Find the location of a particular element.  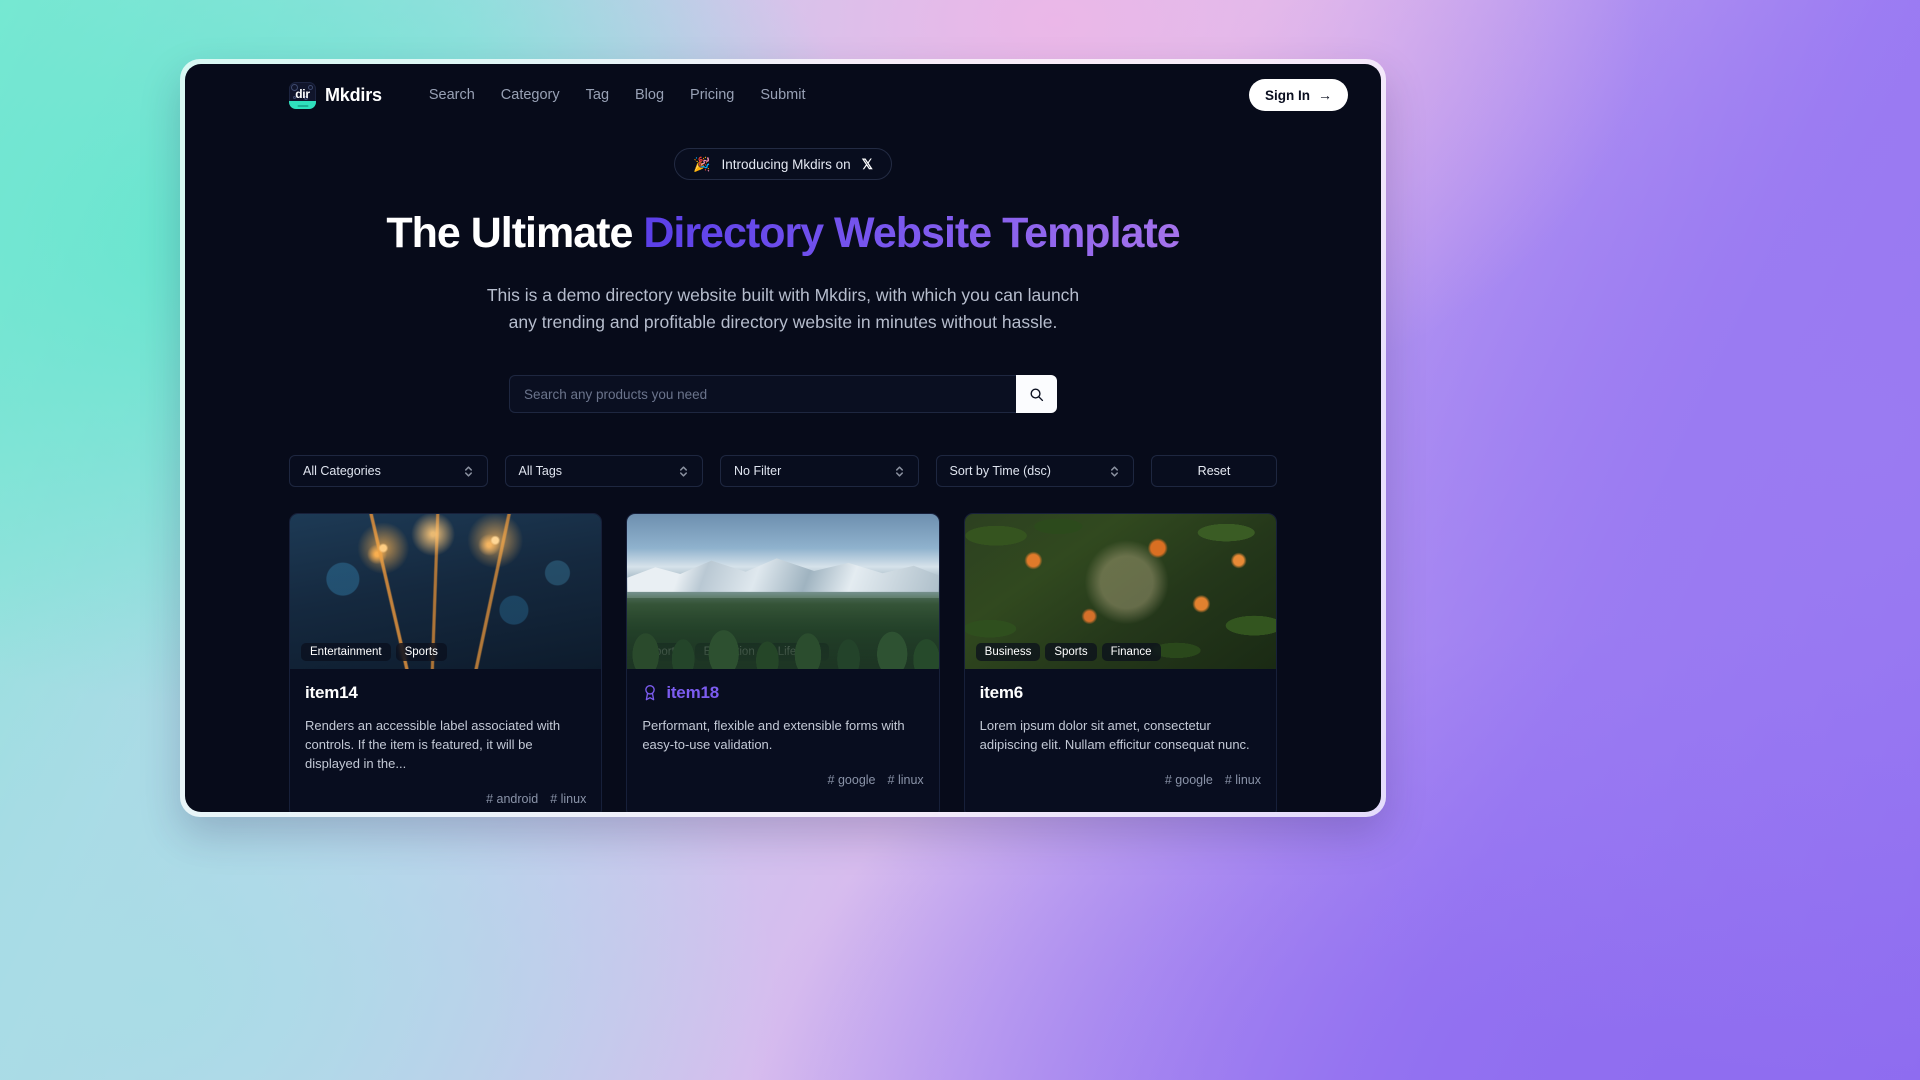

card-title: item14 is located at coordinates (445, 693).